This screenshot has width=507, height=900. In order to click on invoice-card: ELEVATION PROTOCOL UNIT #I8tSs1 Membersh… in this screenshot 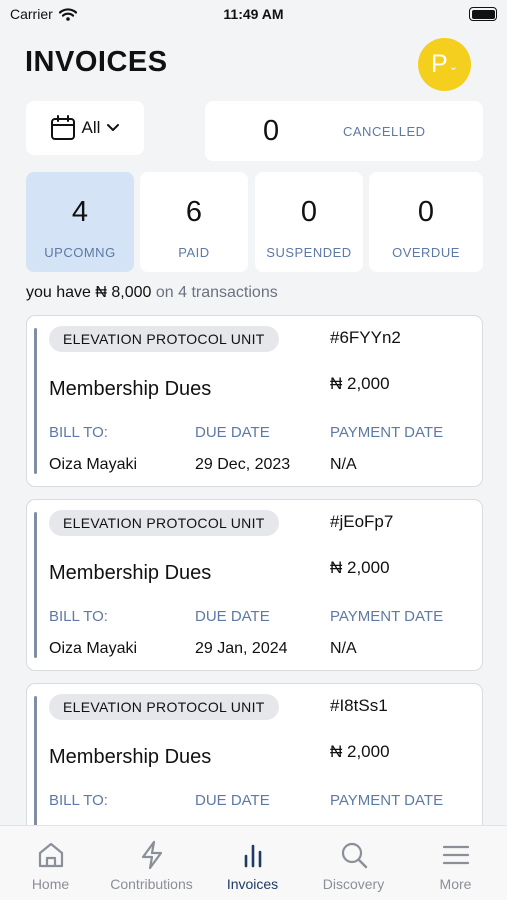, I will do `click(254, 755)`.